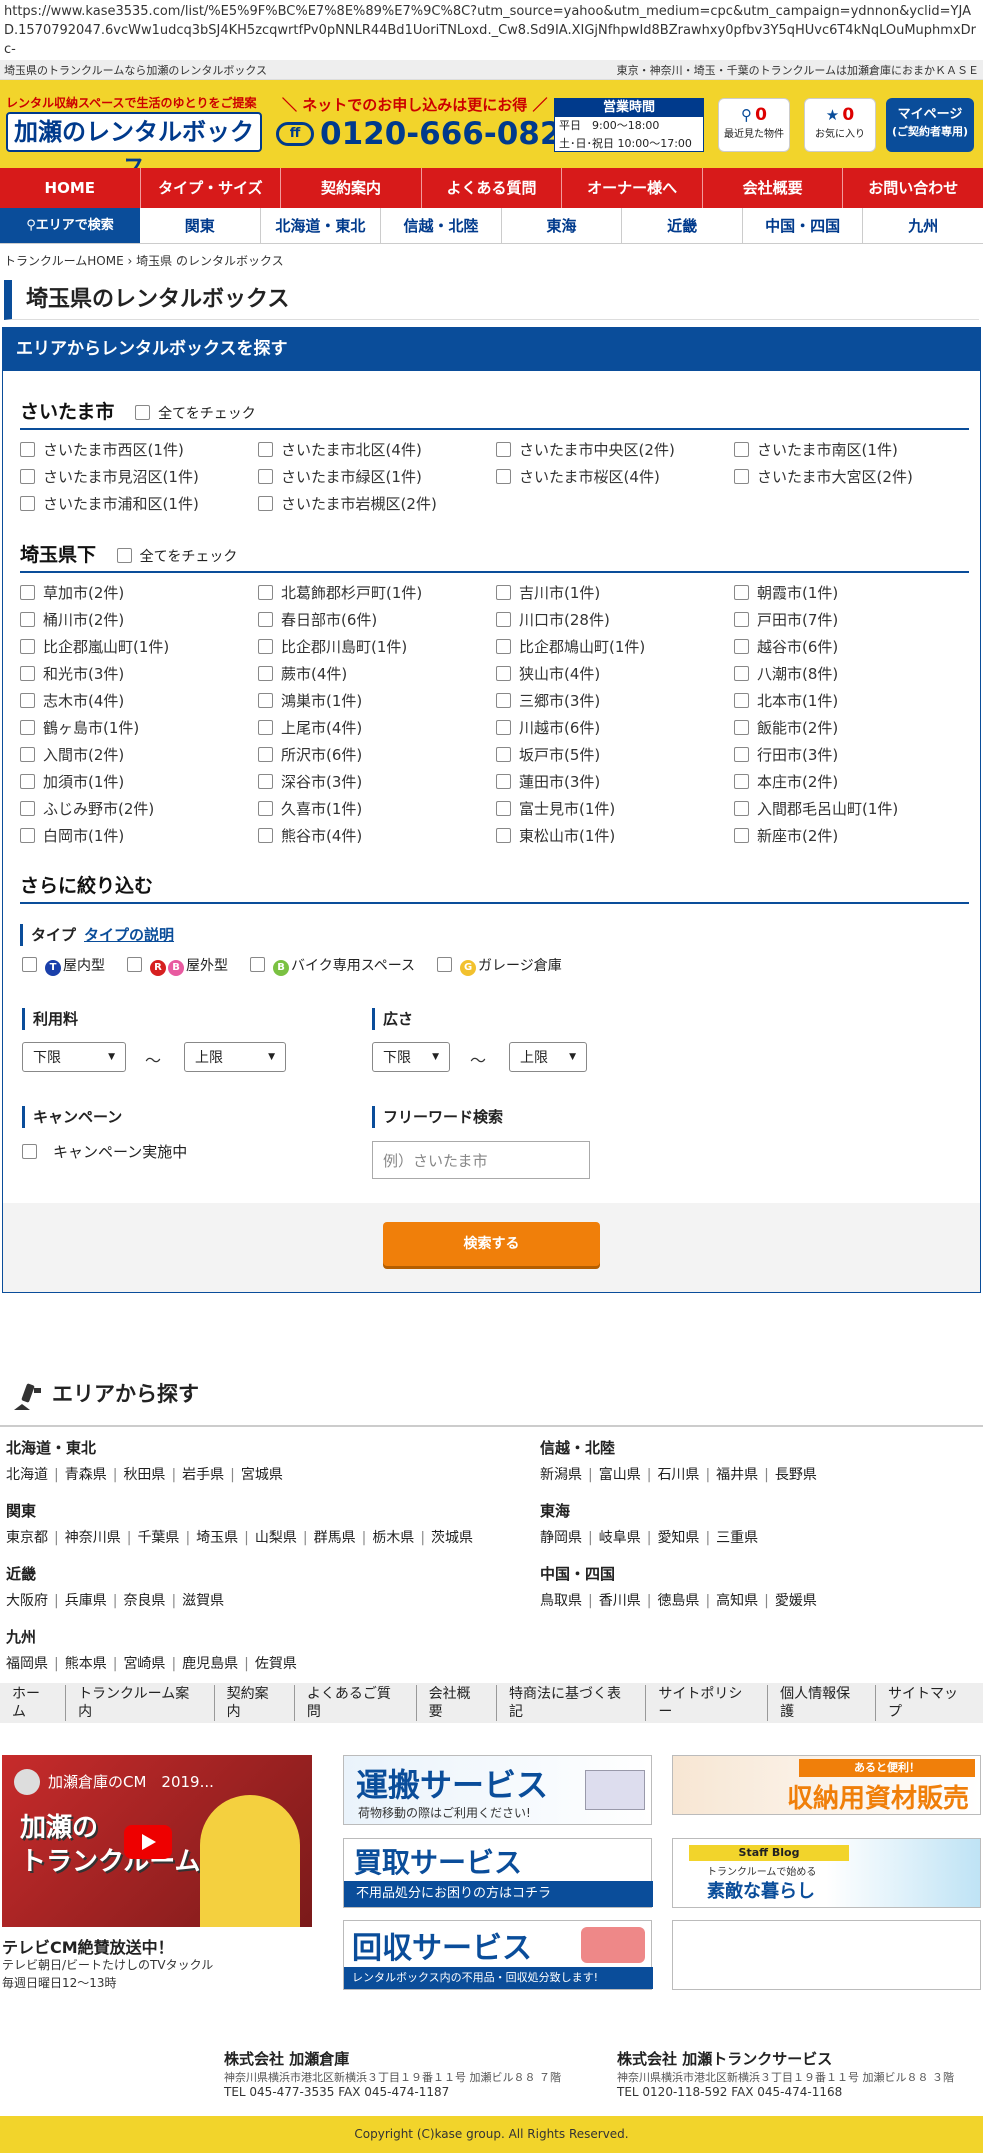 Image resolution: width=983 pixels, height=2153 pixels. What do you see at coordinates (203, 1475) in the screenshot?
I see `pref-link: 岩手県` at bounding box center [203, 1475].